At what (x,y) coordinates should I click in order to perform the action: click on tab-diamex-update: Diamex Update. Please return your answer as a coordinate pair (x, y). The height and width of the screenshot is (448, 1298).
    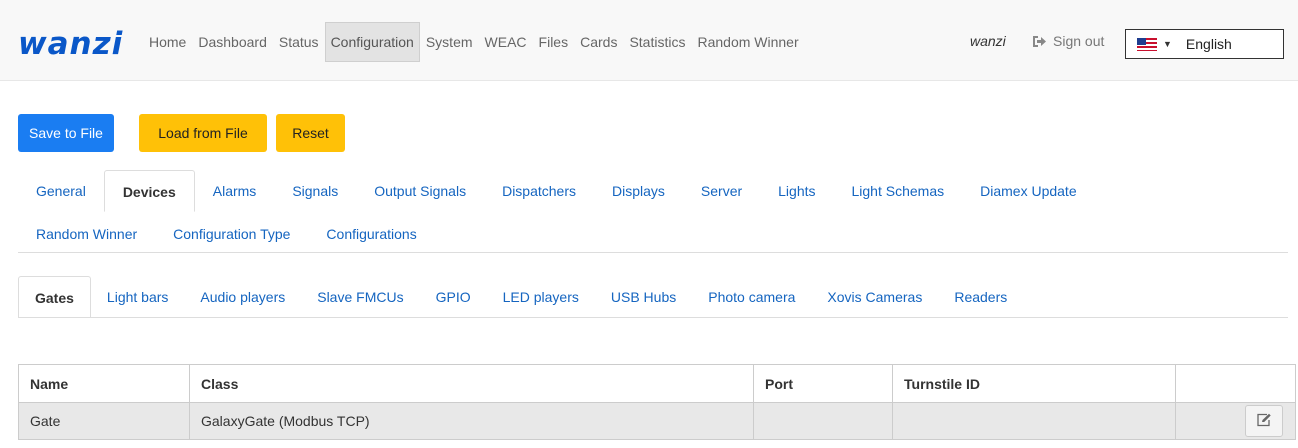
    Looking at the image, I should click on (1028, 191).